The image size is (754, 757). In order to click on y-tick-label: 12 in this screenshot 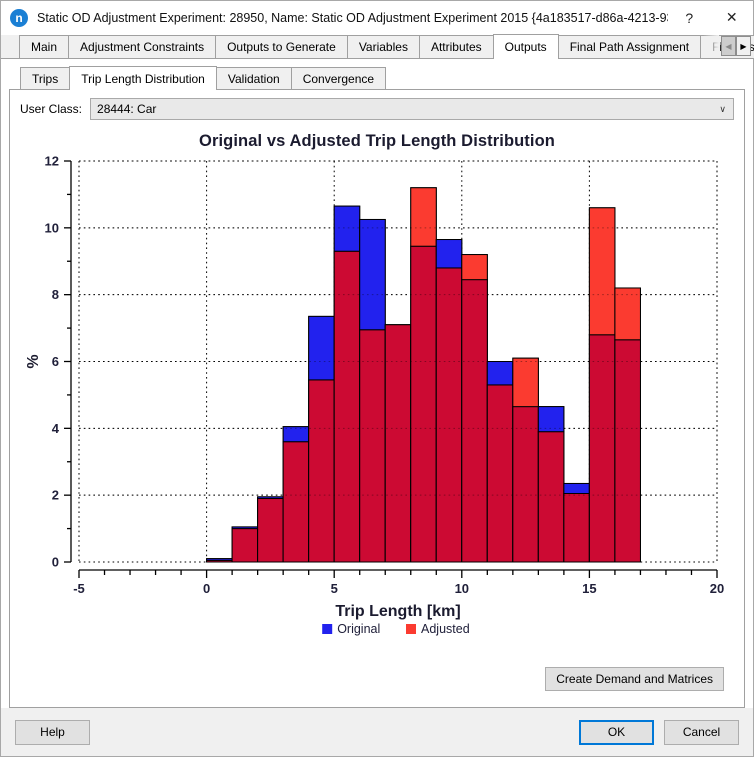, I will do `click(52, 161)`.